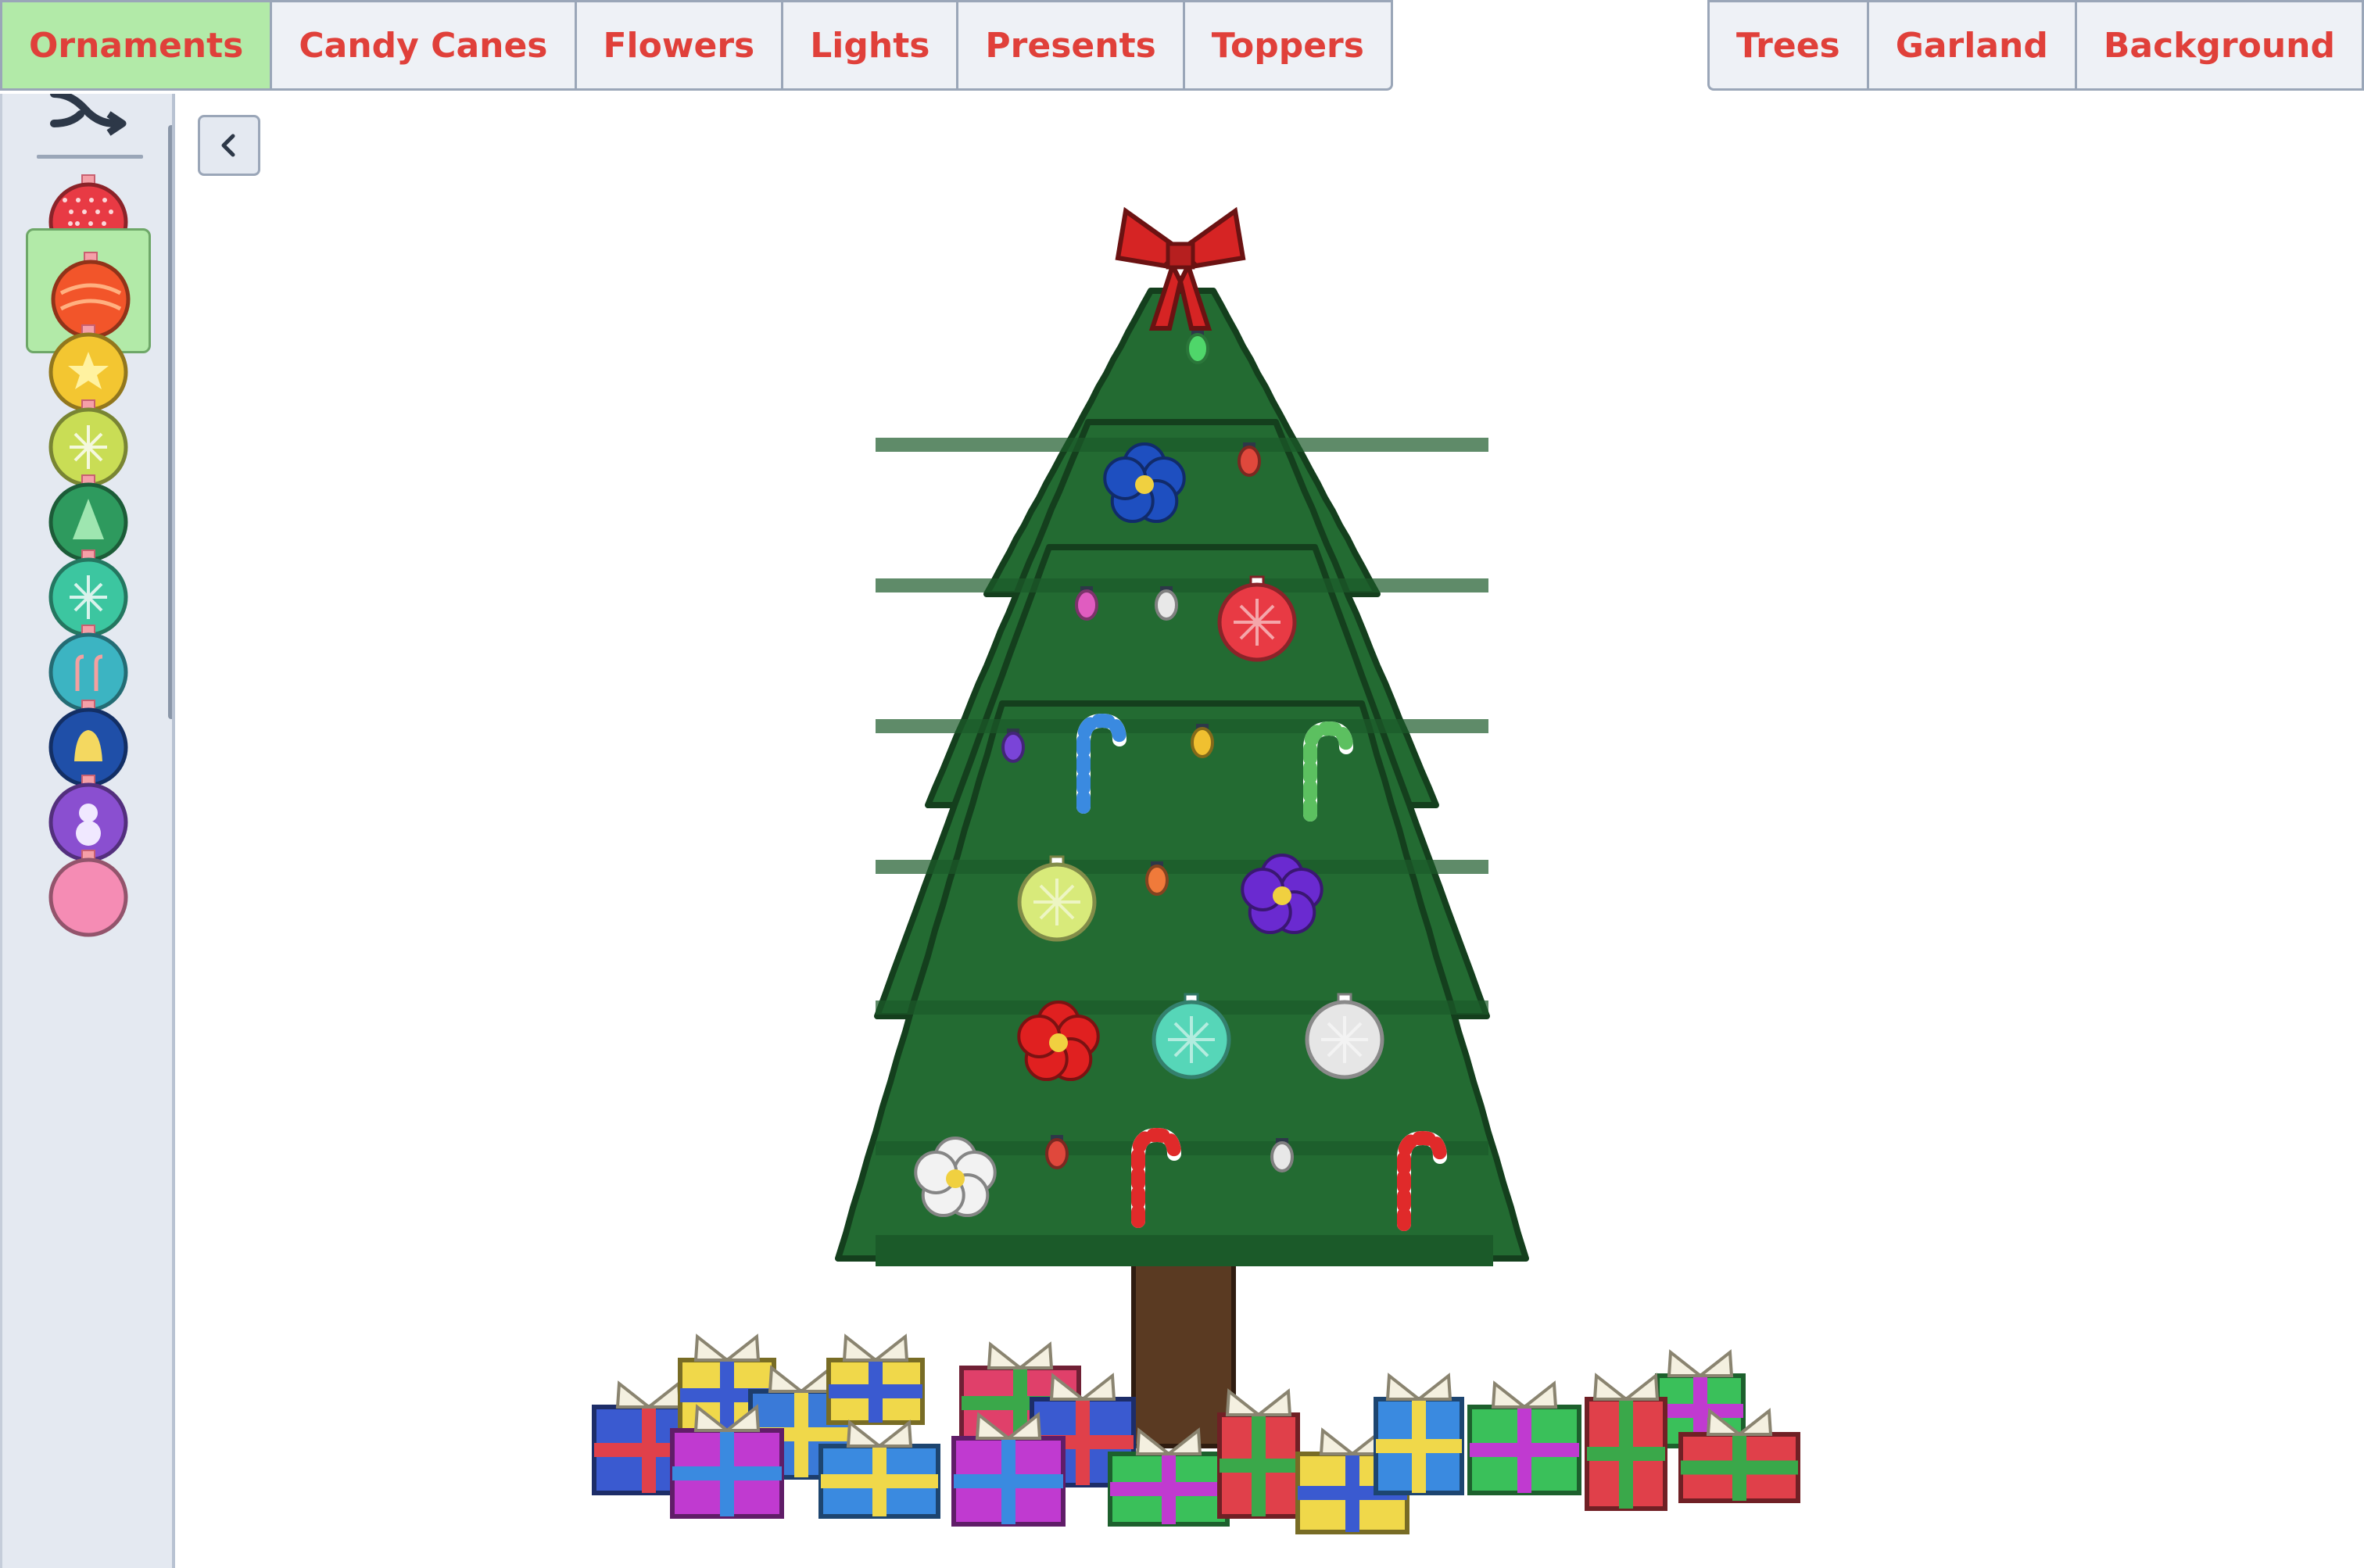 The height and width of the screenshot is (1568, 2364). I want to click on tab-label: Background, so click(2219, 45).